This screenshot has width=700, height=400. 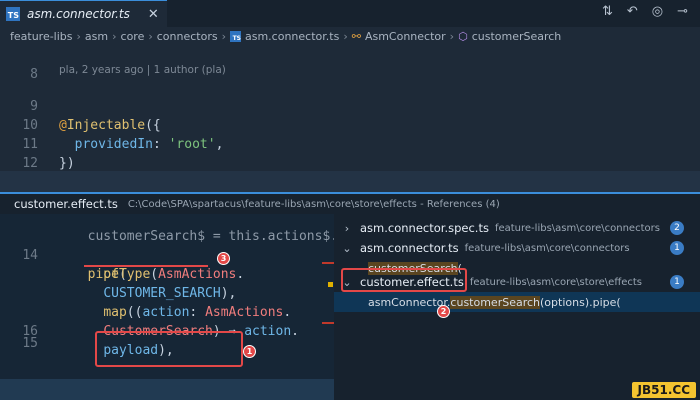 I want to click on chevron-down-icon: ⌄, so click(x=347, y=248).